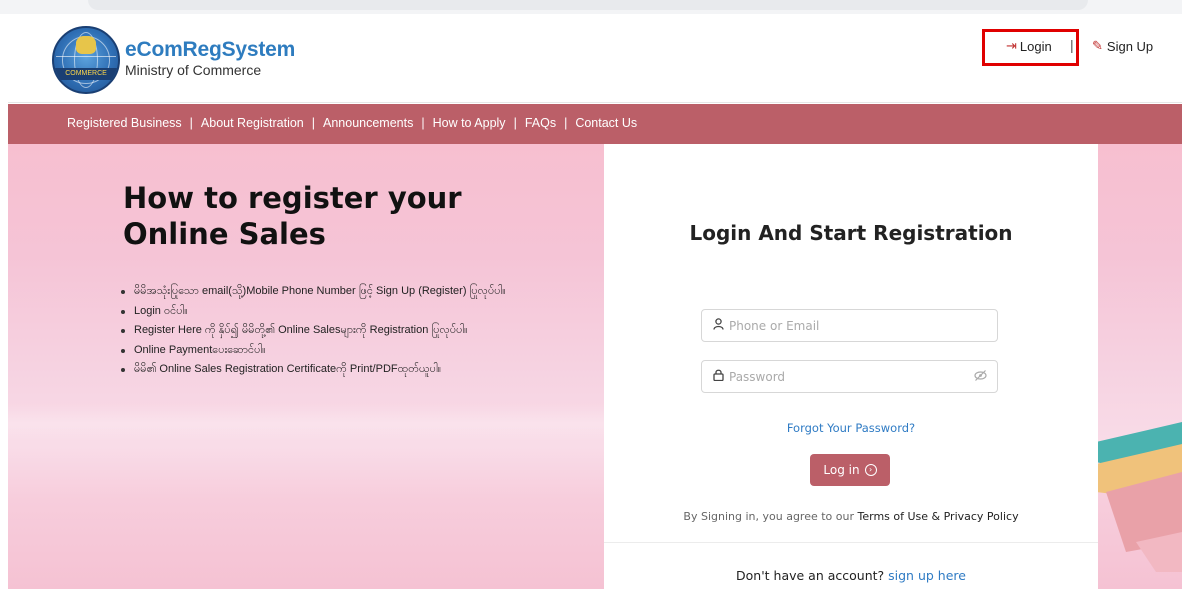 This screenshot has height=589, width=1182. Describe the element at coordinates (292, 216) in the screenshot. I see `hero-title: How to register your Online Sales` at that location.